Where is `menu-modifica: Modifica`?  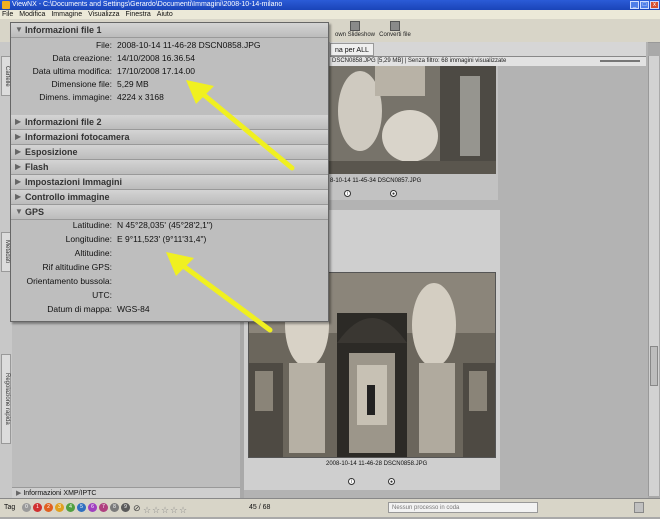 menu-modifica: Modifica is located at coordinates (32, 14).